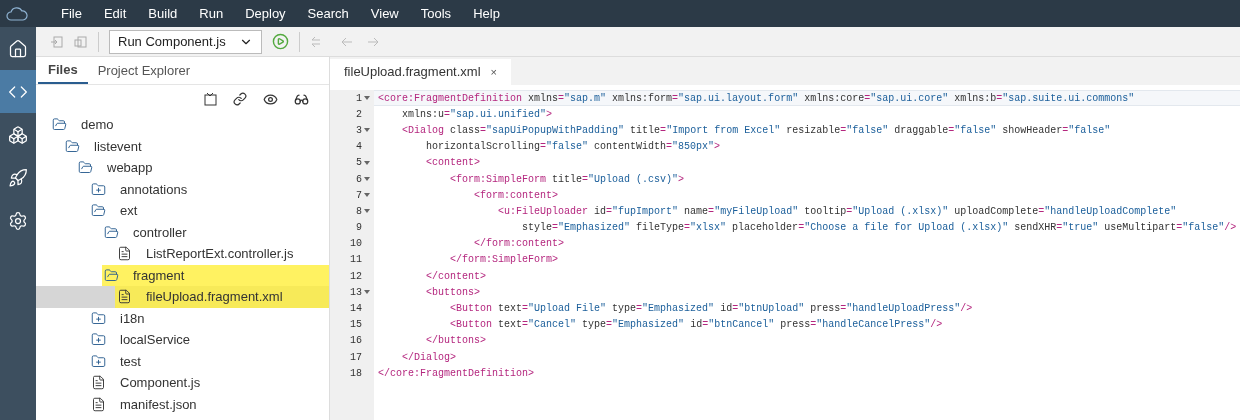 The height and width of the screenshot is (420, 1240). Describe the element at coordinates (356, 341) in the screenshot. I see `line-number: 16` at that location.